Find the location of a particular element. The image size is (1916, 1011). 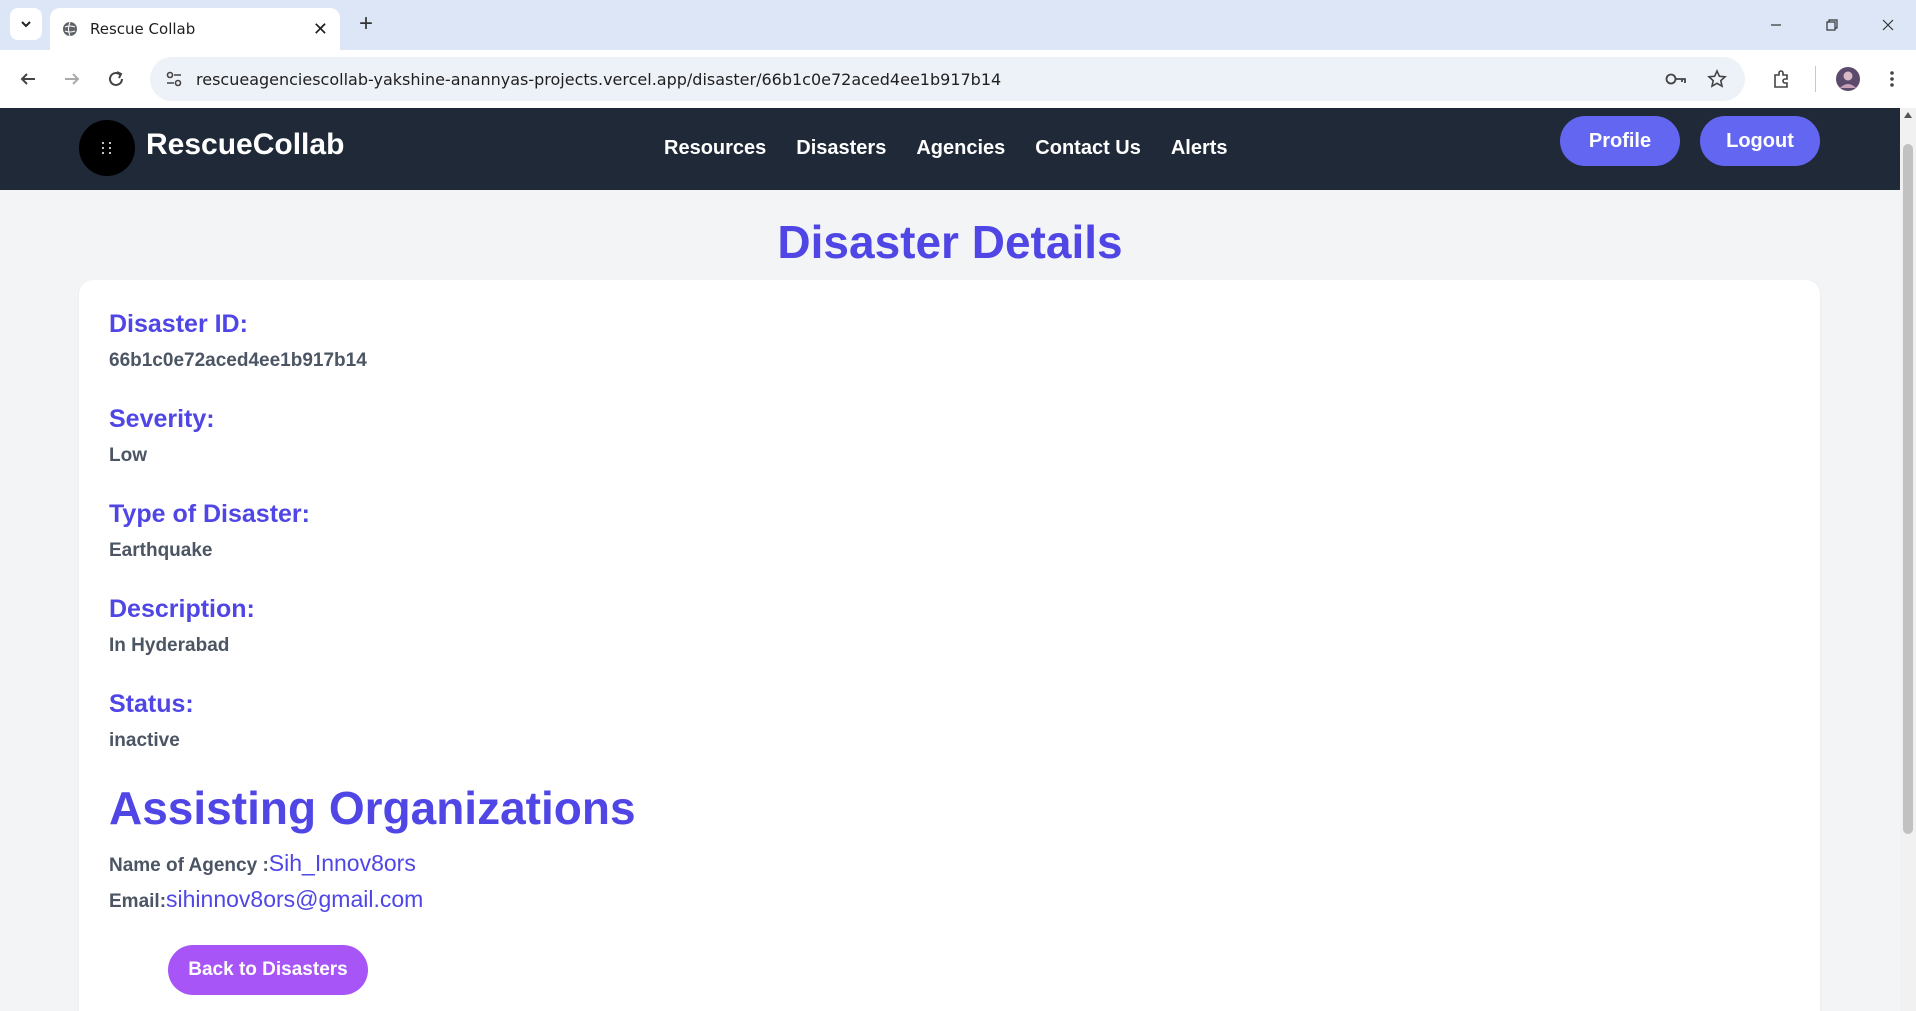

arrow-right-icon is located at coordinates (72, 79).